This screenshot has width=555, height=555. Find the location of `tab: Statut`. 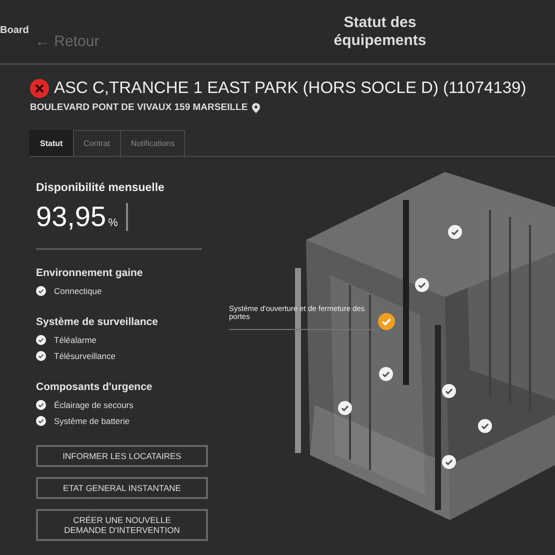

tab: Statut is located at coordinates (51, 143).